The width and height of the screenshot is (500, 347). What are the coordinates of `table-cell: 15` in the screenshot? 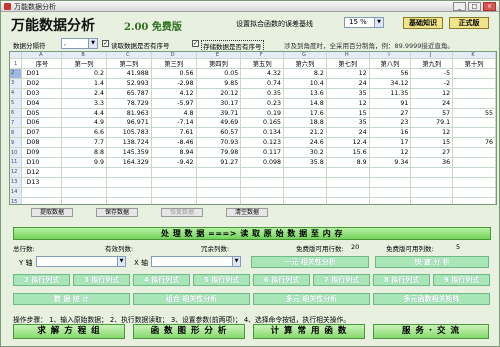 It's located at (432, 143).